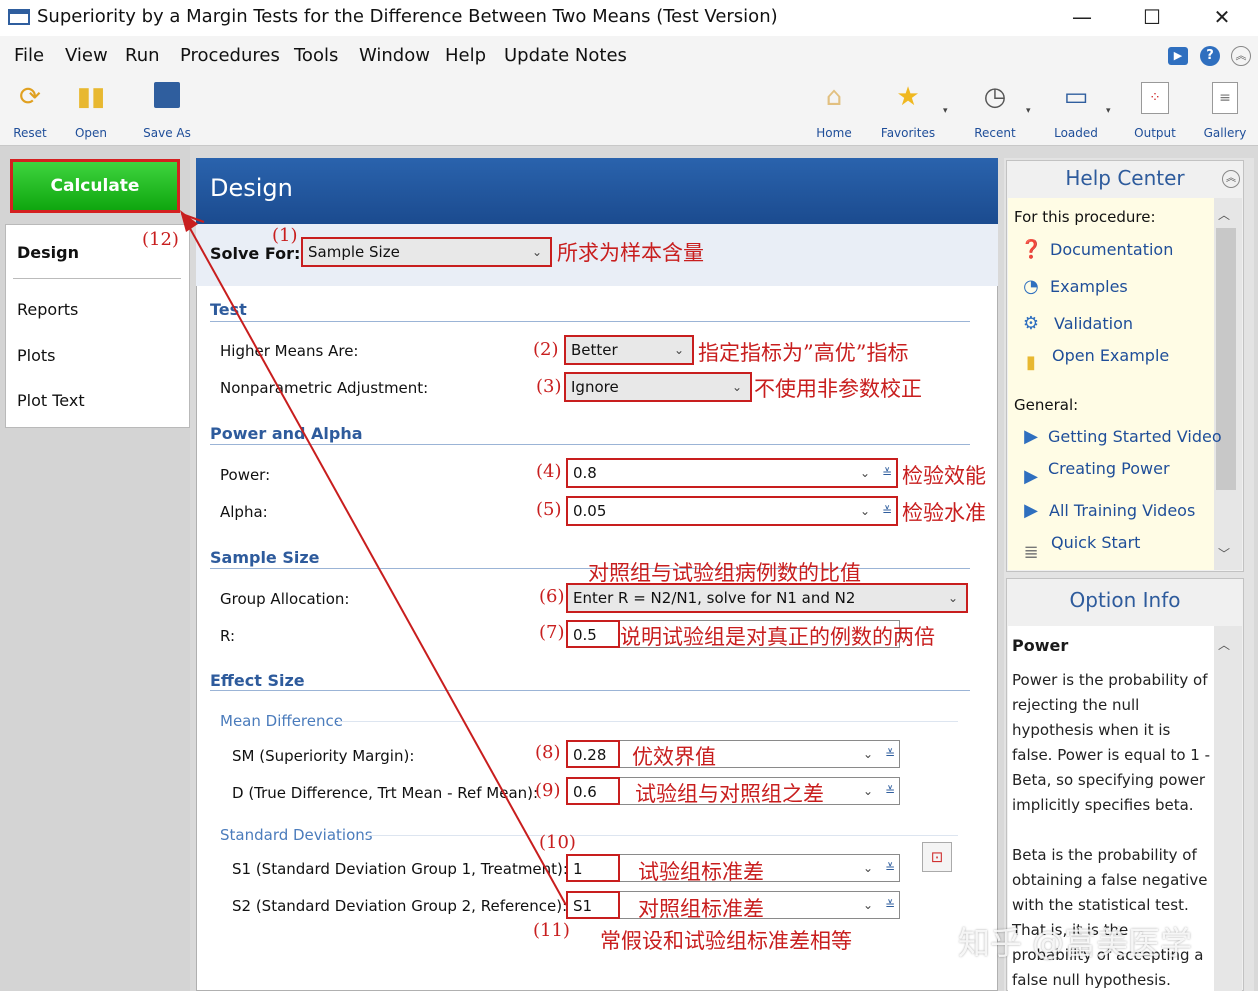  I want to click on documentation-icon: ❓, so click(1031, 249).